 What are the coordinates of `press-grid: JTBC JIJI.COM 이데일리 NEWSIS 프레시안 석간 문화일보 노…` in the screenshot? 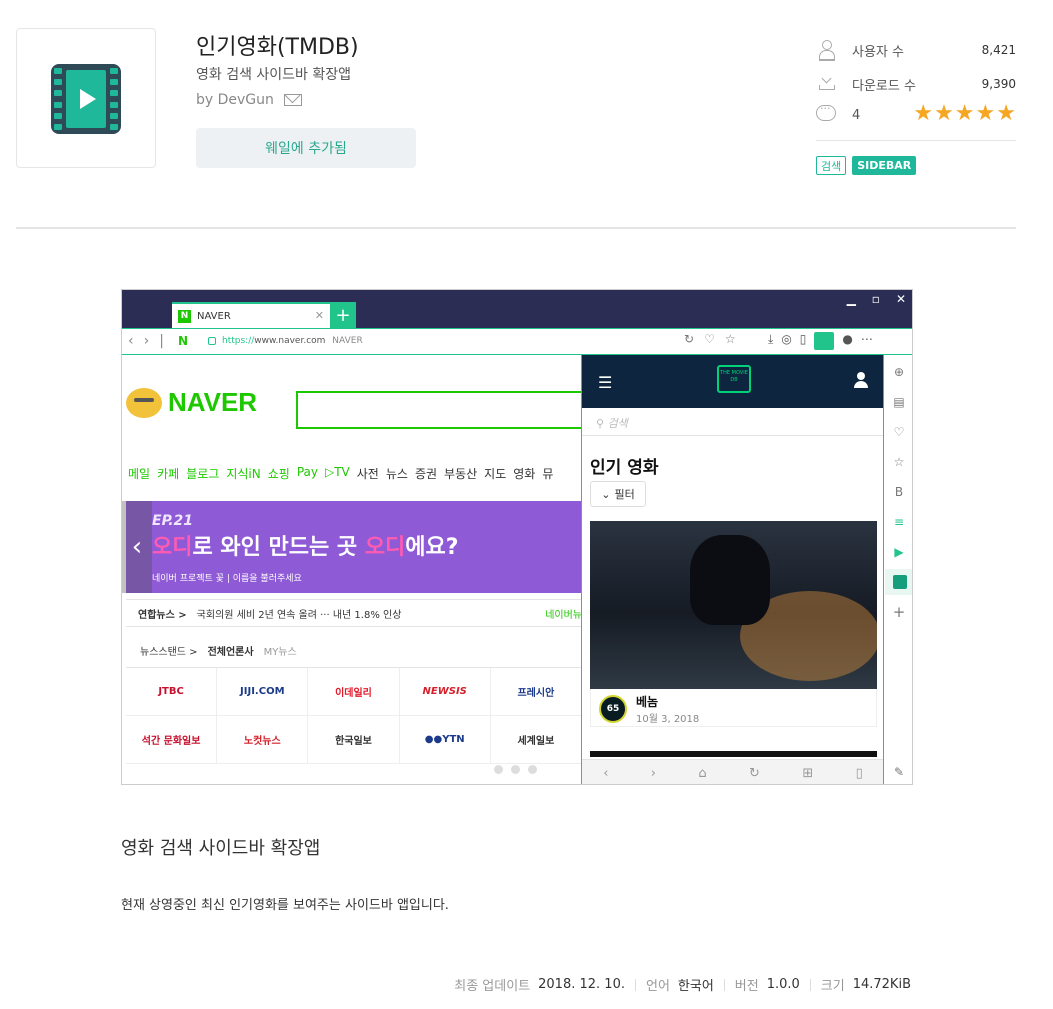 It's located at (354, 715).